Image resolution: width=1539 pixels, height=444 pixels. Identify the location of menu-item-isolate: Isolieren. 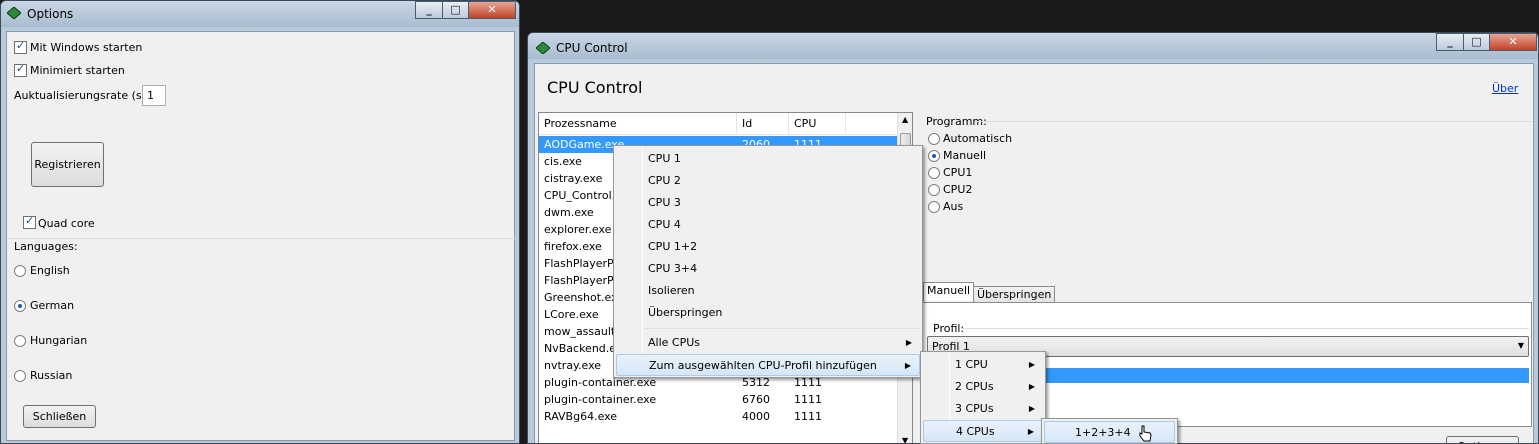
(768, 291).